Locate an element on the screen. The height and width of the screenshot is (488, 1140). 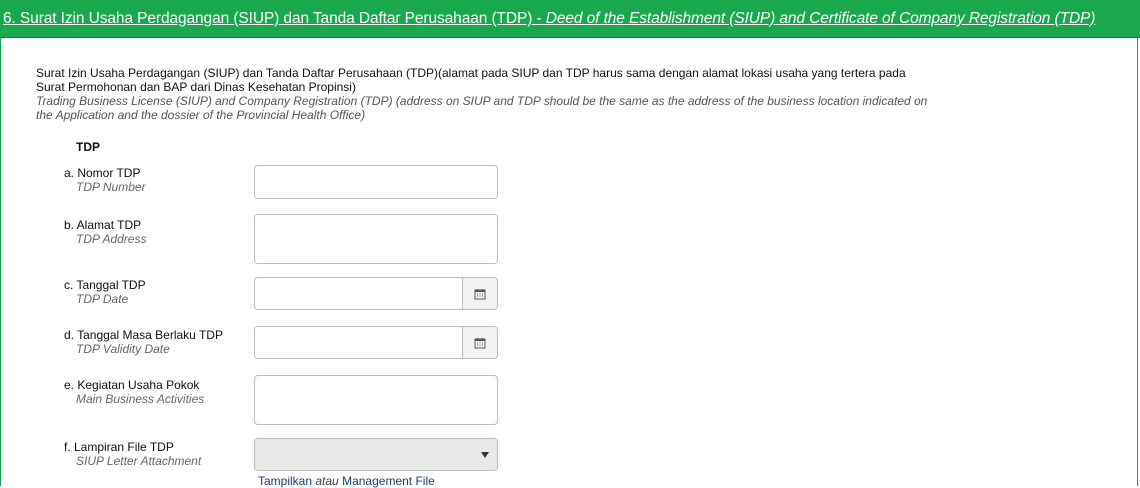
tdp-date-label: c. Tanggal TDP TDP Date is located at coordinates (105, 292).